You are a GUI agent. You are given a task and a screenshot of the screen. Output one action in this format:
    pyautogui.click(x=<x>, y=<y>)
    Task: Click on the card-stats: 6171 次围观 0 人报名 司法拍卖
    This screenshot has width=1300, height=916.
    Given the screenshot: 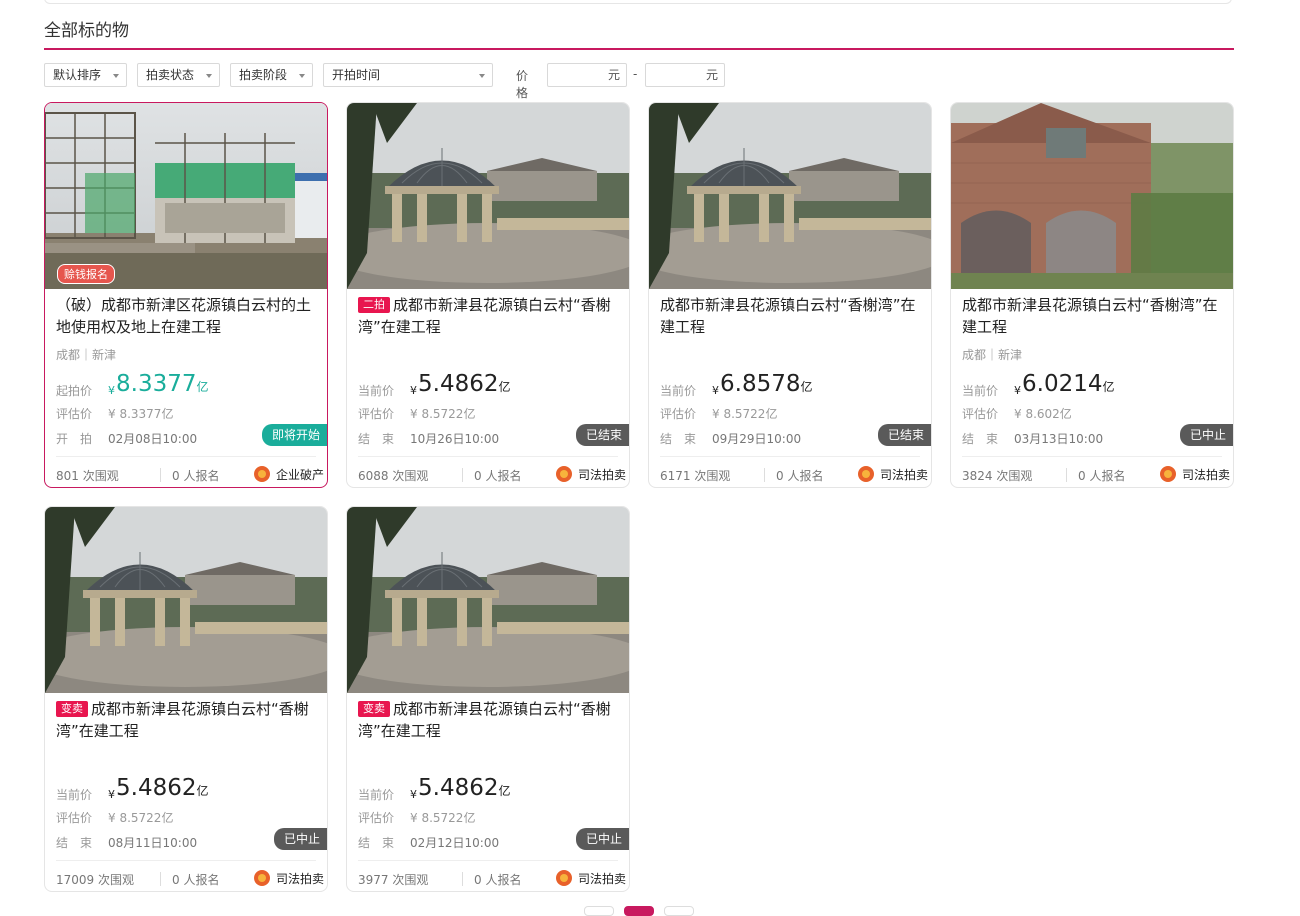 What is the action you would take?
    pyautogui.click(x=794, y=474)
    